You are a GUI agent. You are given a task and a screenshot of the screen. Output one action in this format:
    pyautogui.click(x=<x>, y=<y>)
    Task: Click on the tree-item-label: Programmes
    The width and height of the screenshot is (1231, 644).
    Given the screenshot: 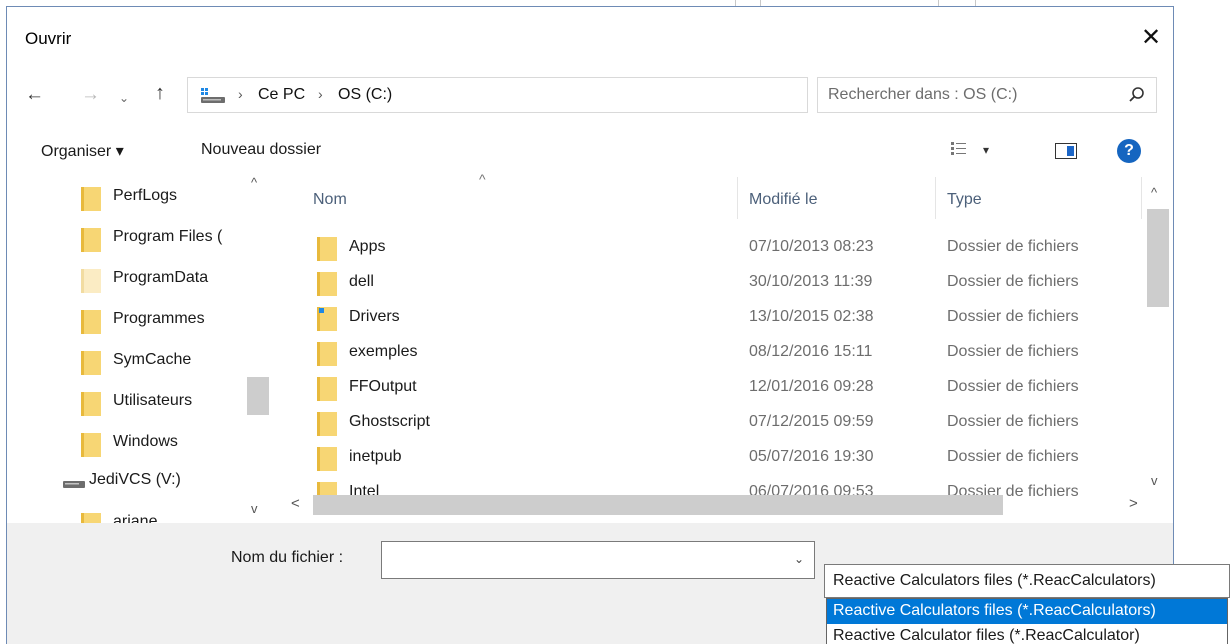 What is the action you would take?
    pyautogui.click(x=159, y=318)
    